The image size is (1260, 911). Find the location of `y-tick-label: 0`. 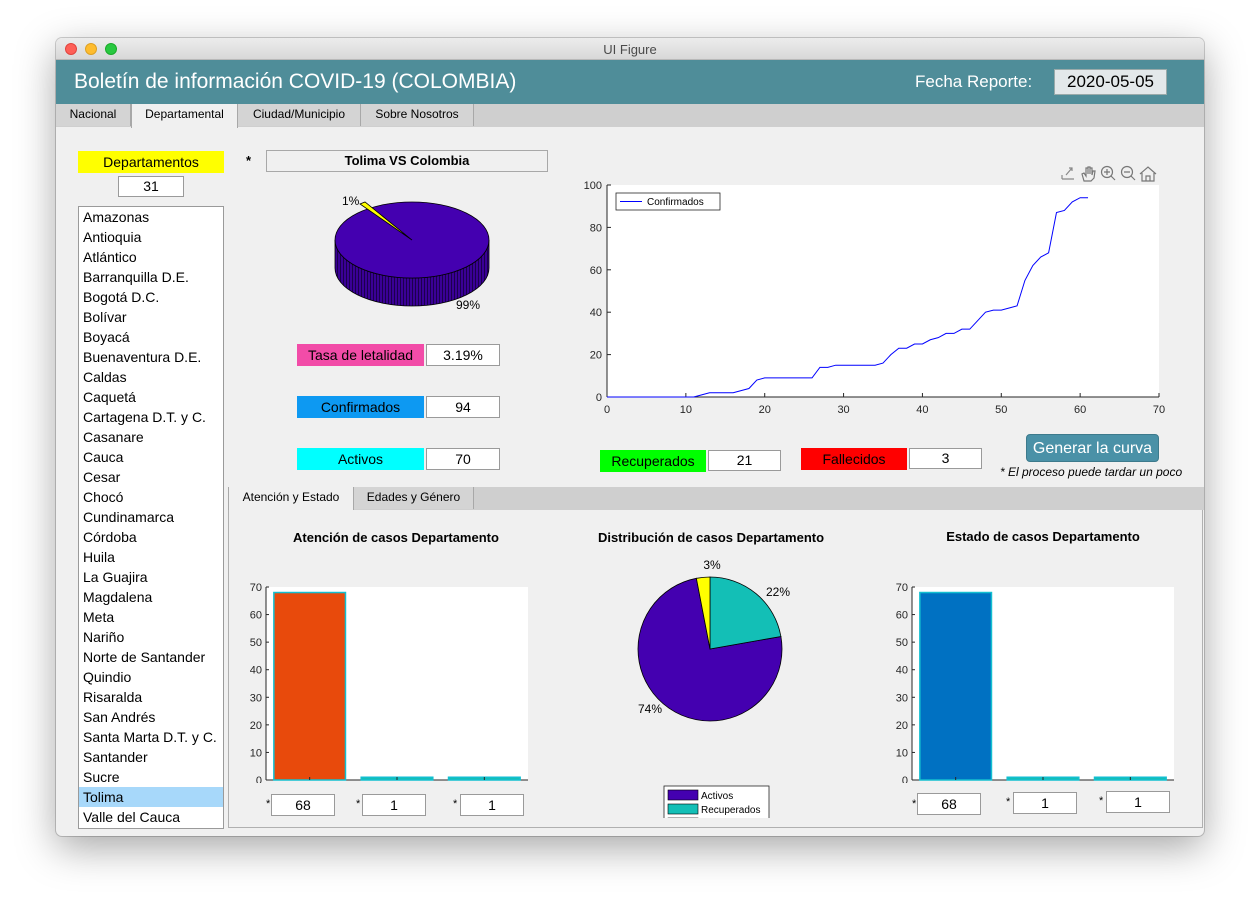

y-tick-label: 0 is located at coordinates (599, 398).